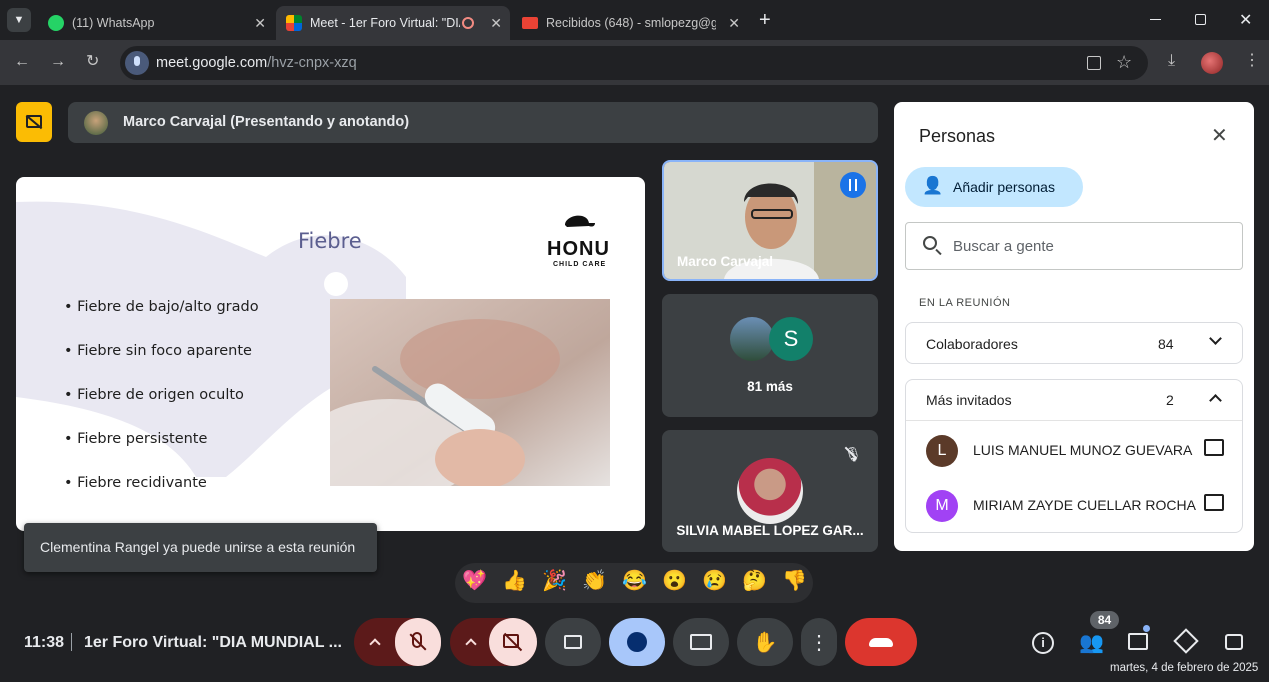 The height and width of the screenshot is (682, 1269). Describe the element at coordinates (1091, 642) in the screenshot. I see `people-icon: 👥` at that location.